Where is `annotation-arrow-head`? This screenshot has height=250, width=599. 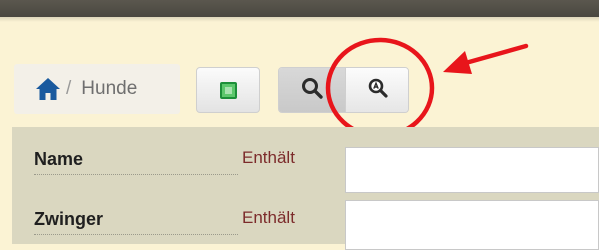 annotation-arrow-head is located at coordinates (457, 62).